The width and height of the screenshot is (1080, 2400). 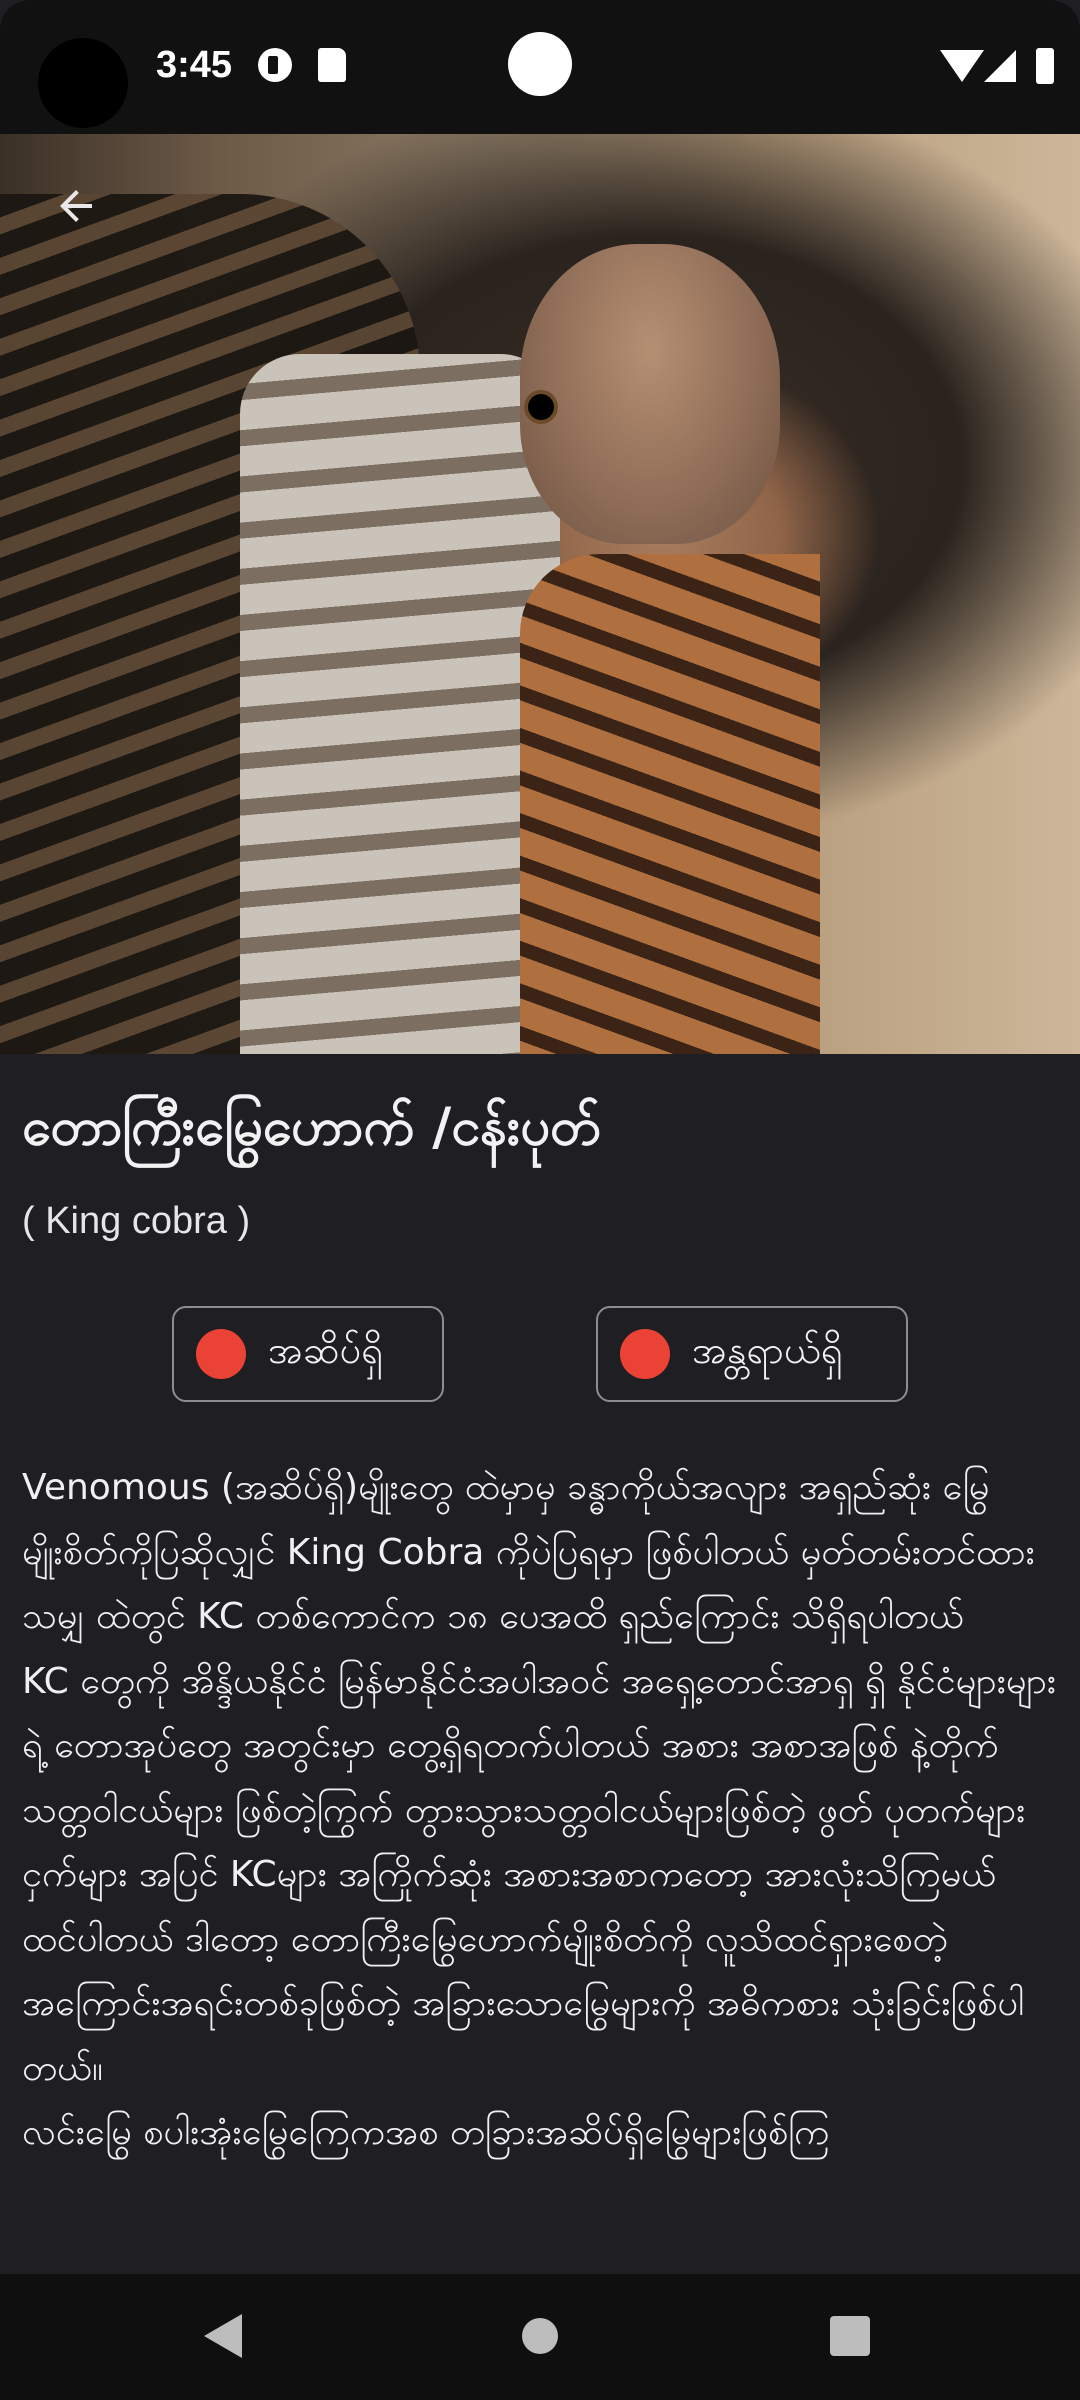 I want to click on tag-label: အန္တရာယ်ရှိ, so click(x=767, y=1350).